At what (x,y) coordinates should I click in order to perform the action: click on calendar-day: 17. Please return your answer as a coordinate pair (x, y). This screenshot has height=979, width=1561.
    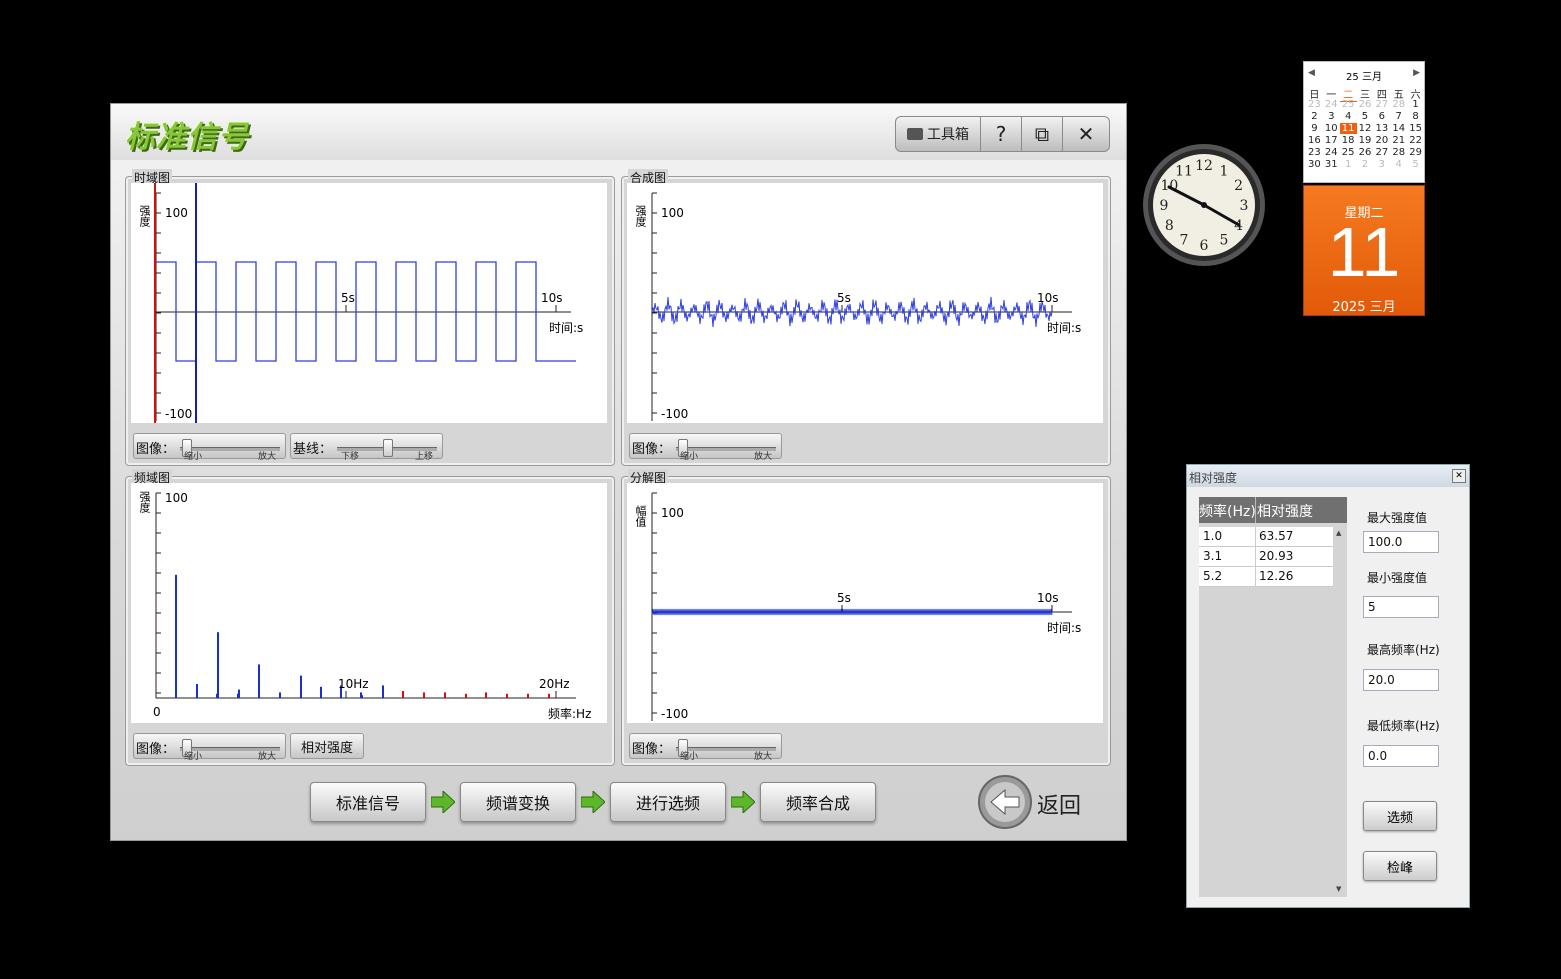
    Looking at the image, I should click on (1331, 140).